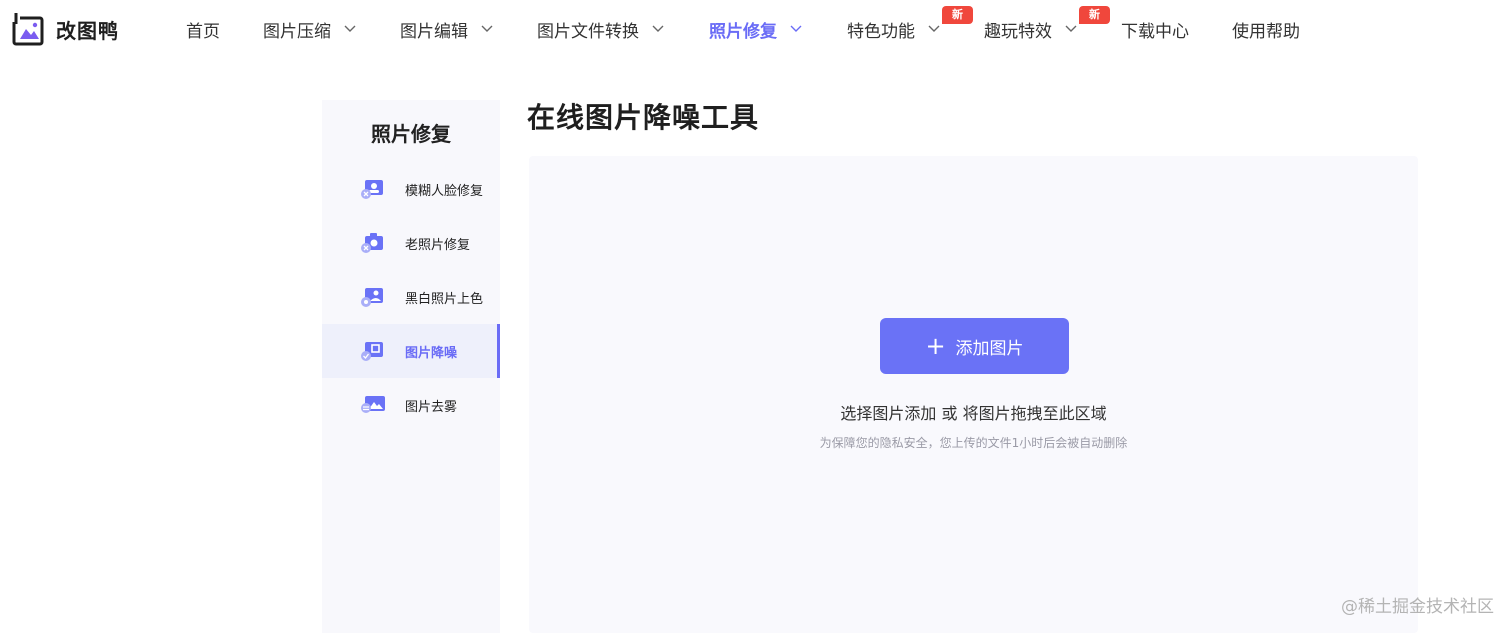 This screenshot has height=633, width=1512. I want to click on add-image-label: 添加图片, so click(989, 348).